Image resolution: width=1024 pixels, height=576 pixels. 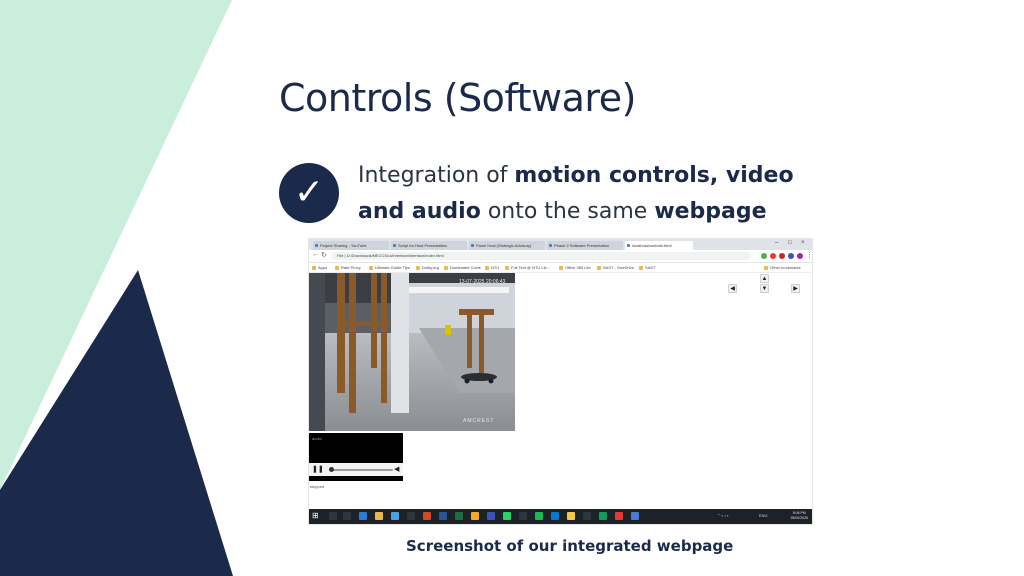 What do you see at coordinates (348, 267) in the screenshot?
I see `bookmark-item: Rate Proxy` at bounding box center [348, 267].